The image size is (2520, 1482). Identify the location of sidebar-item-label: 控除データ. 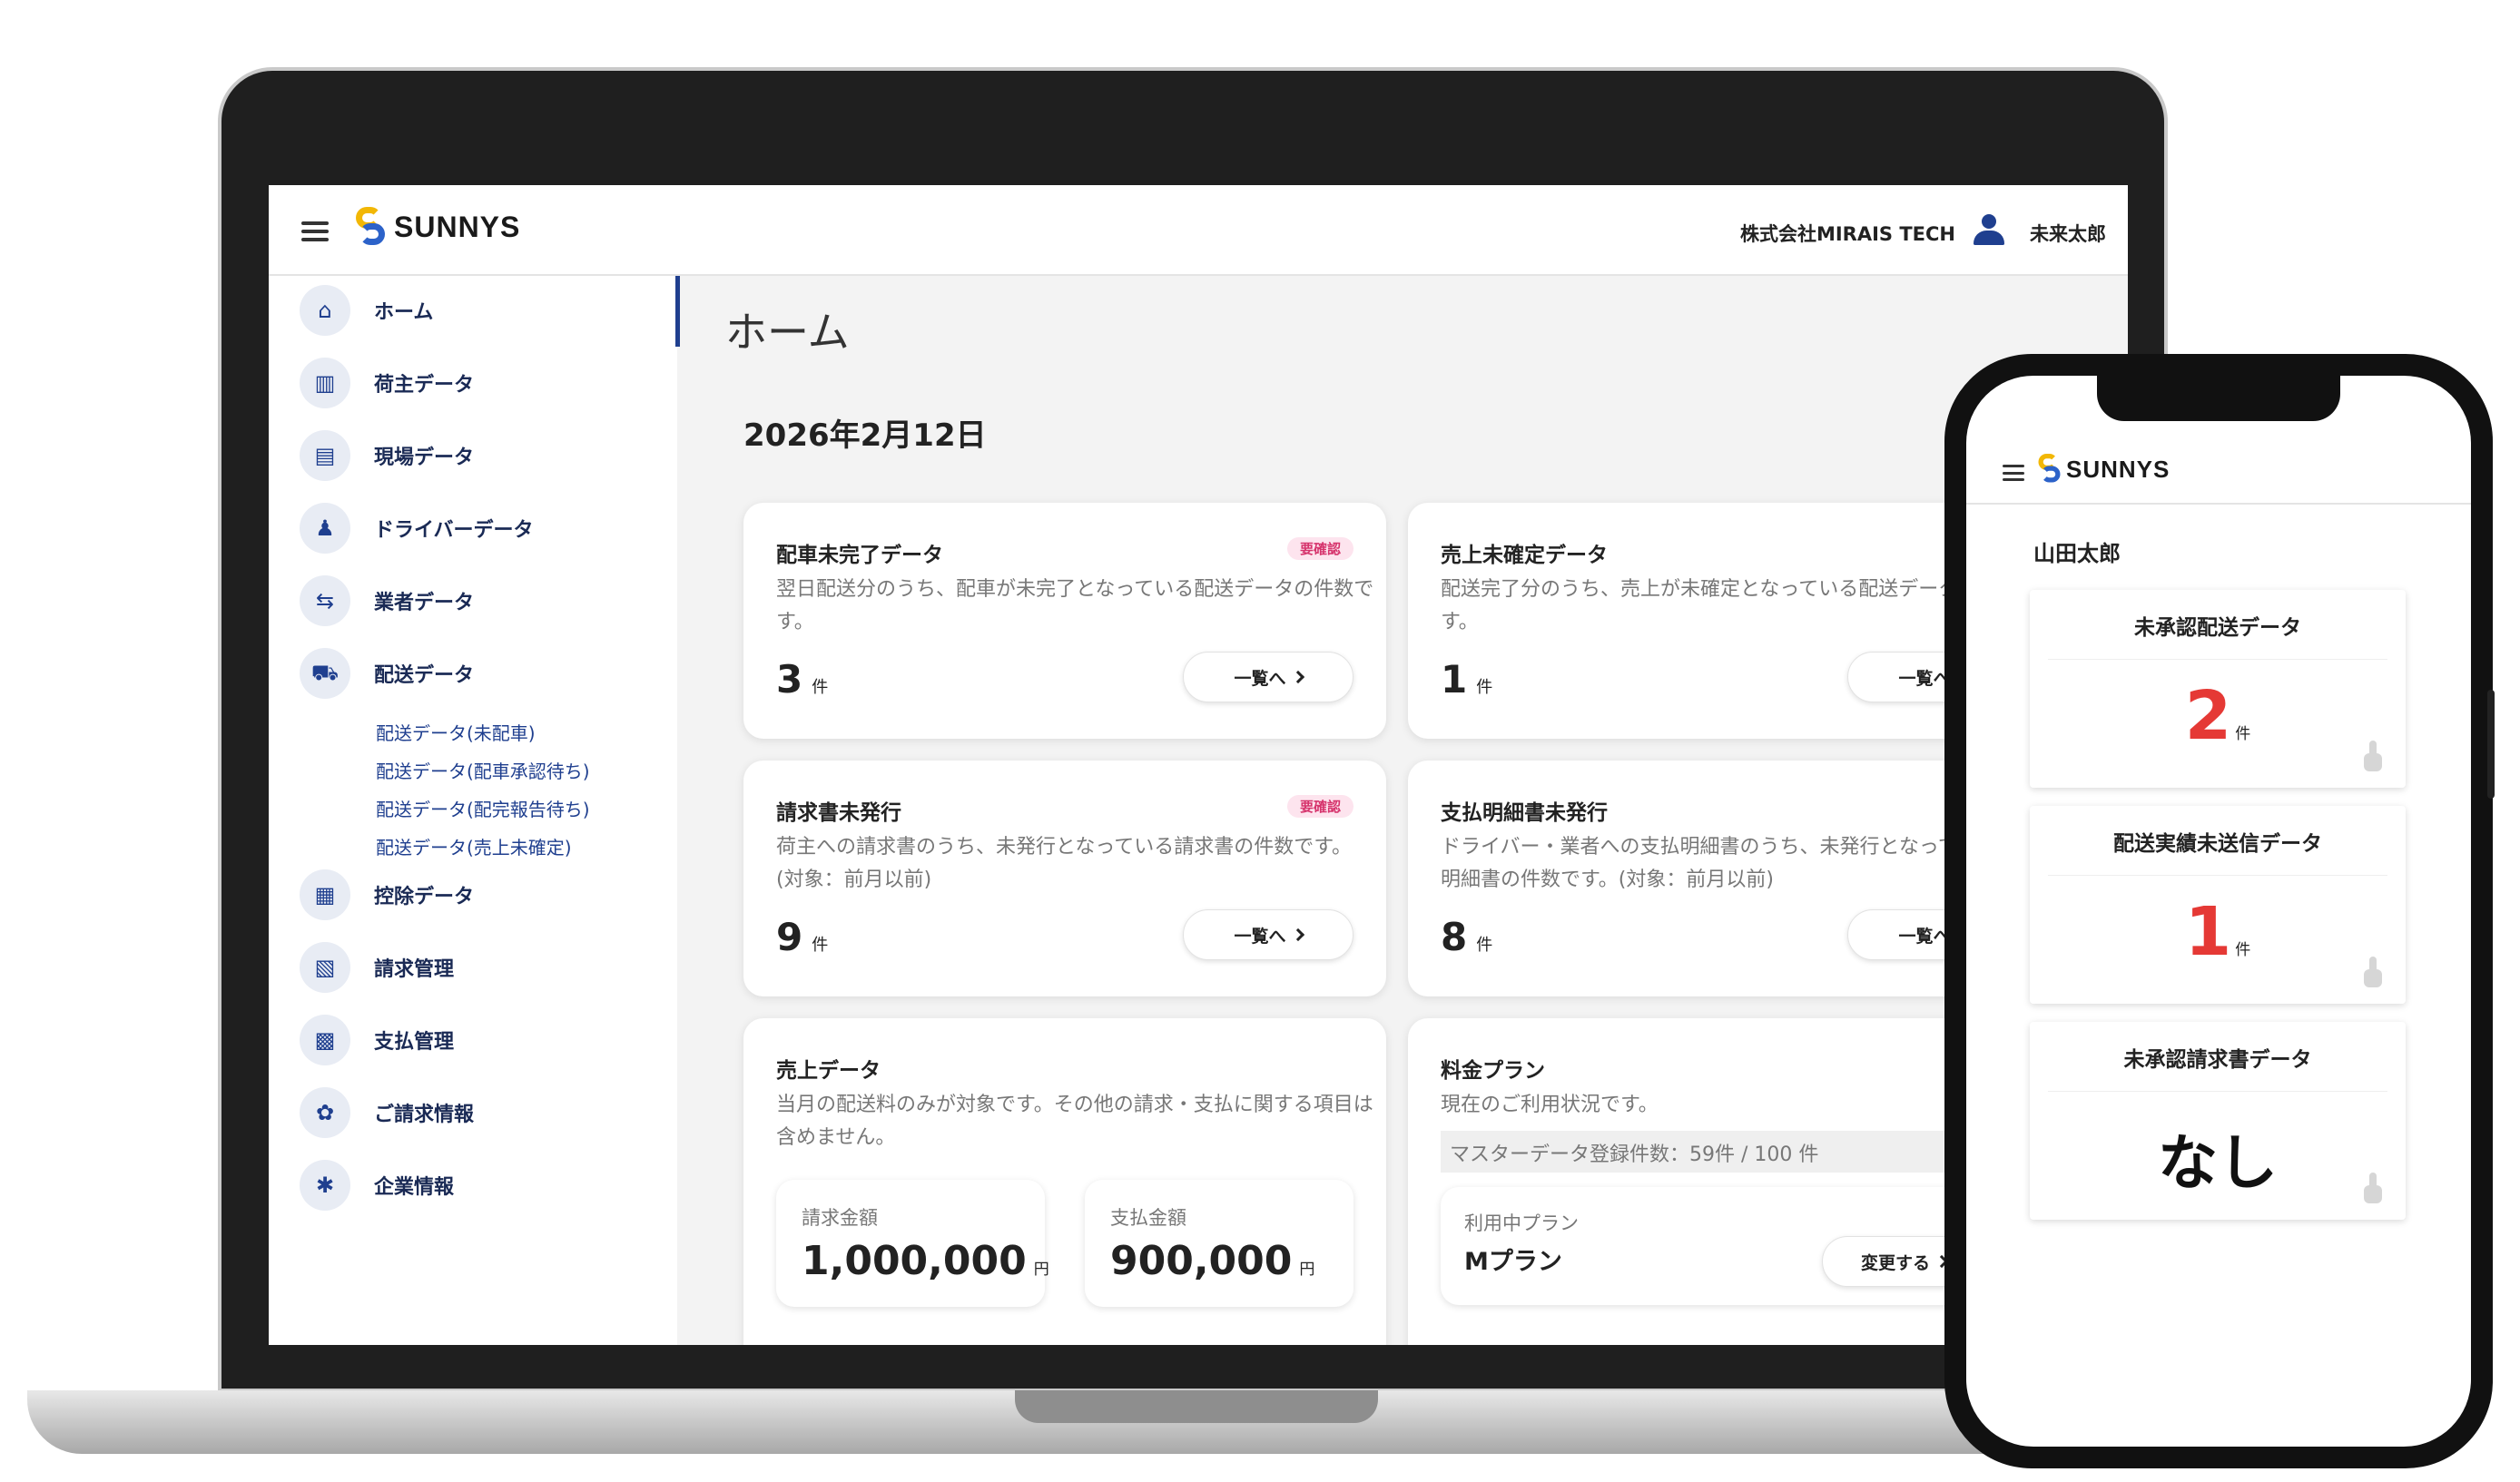
(425, 897).